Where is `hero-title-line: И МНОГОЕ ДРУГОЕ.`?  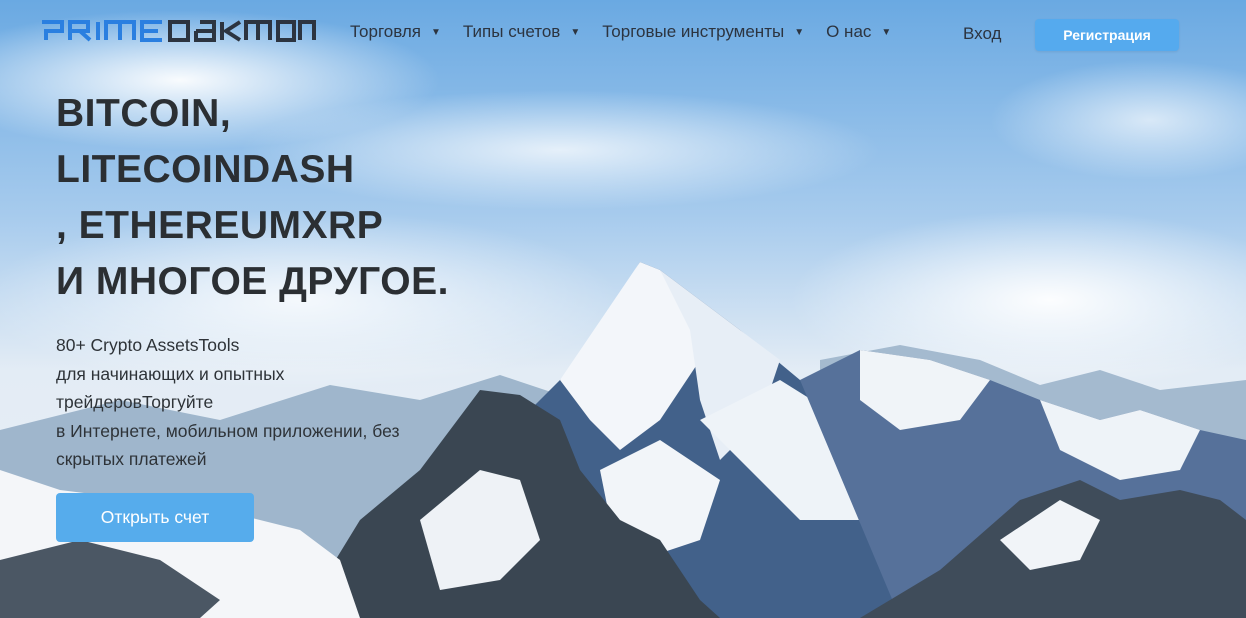 hero-title-line: И МНОГОЕ ДРУГОЕ. is located at coordinates (252, 281).